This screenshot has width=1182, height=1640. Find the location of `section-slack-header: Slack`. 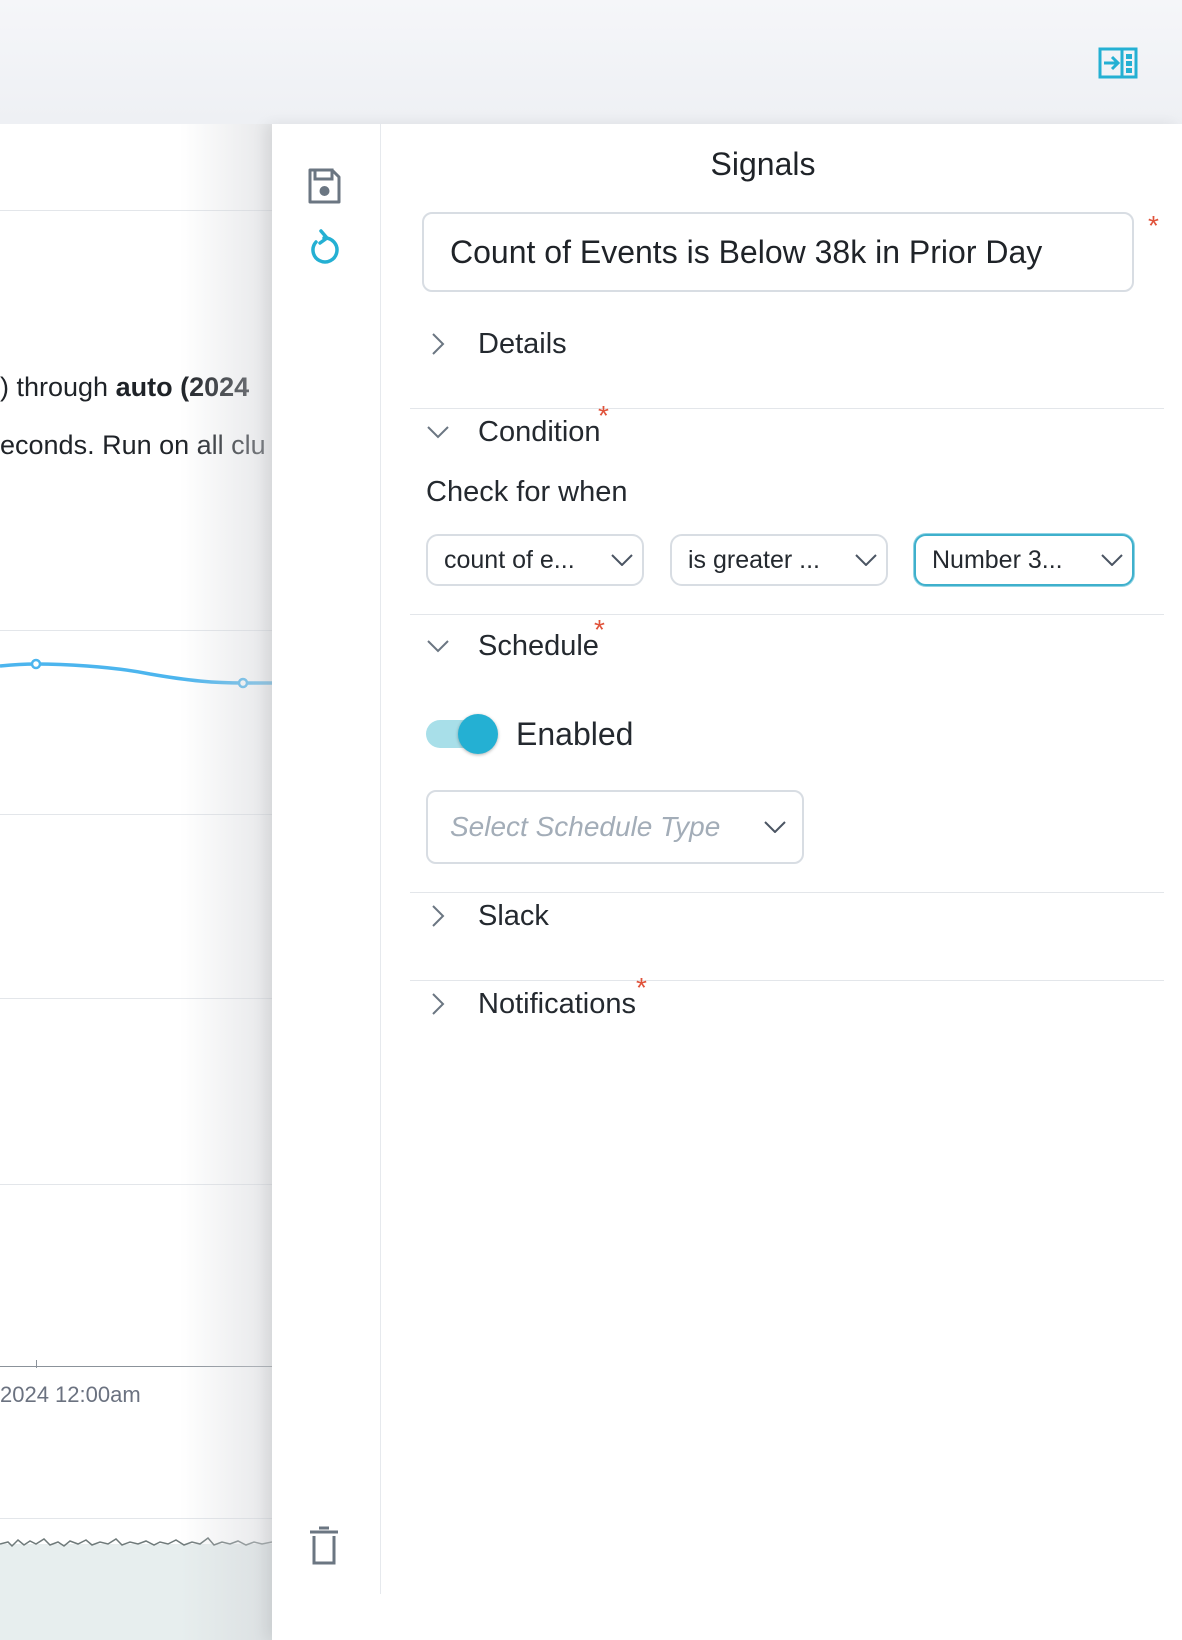

section-slack-header: Slack is located at coordinates (486, 916).